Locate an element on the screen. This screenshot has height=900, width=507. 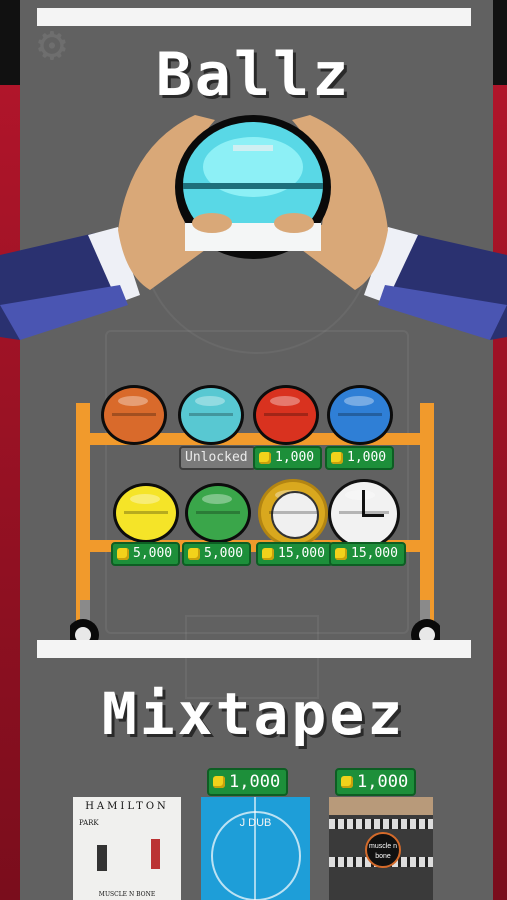
ballz-title: Ballz is located at coordinates (253, 75).